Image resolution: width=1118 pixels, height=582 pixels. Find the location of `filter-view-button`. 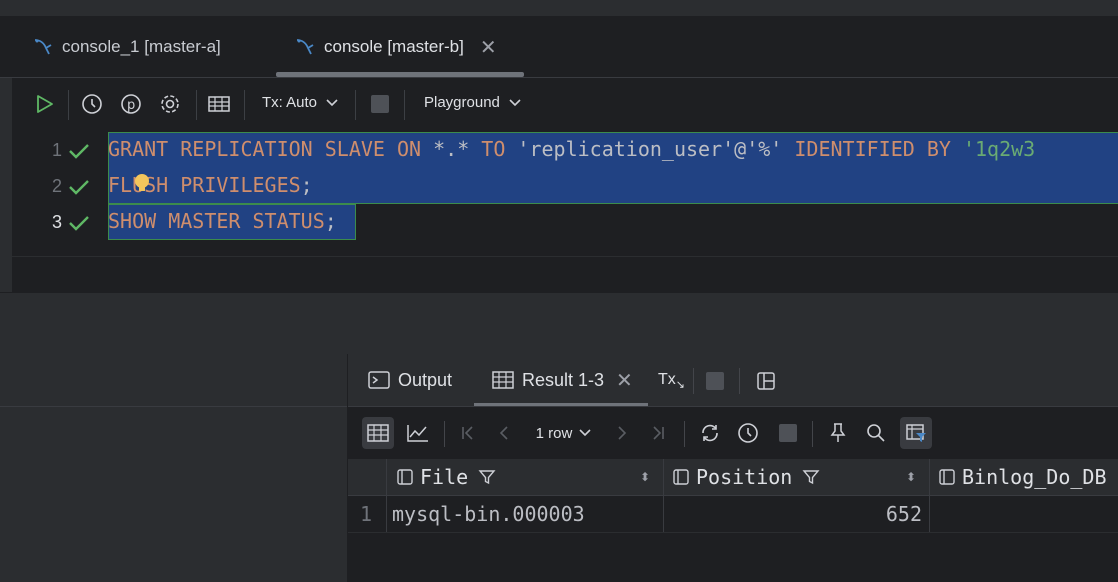

filter-view-button is located at coordinates (916, 433).